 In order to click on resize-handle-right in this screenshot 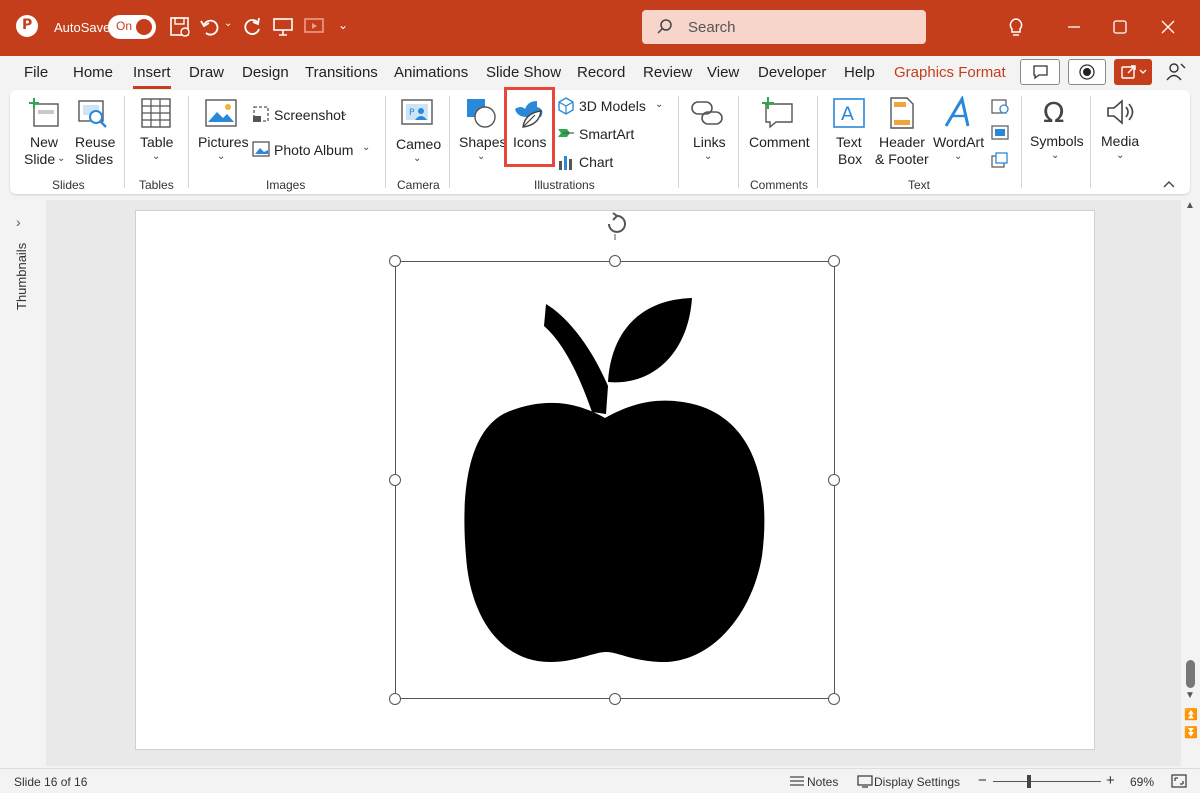, I will do `click(834, 480)`.